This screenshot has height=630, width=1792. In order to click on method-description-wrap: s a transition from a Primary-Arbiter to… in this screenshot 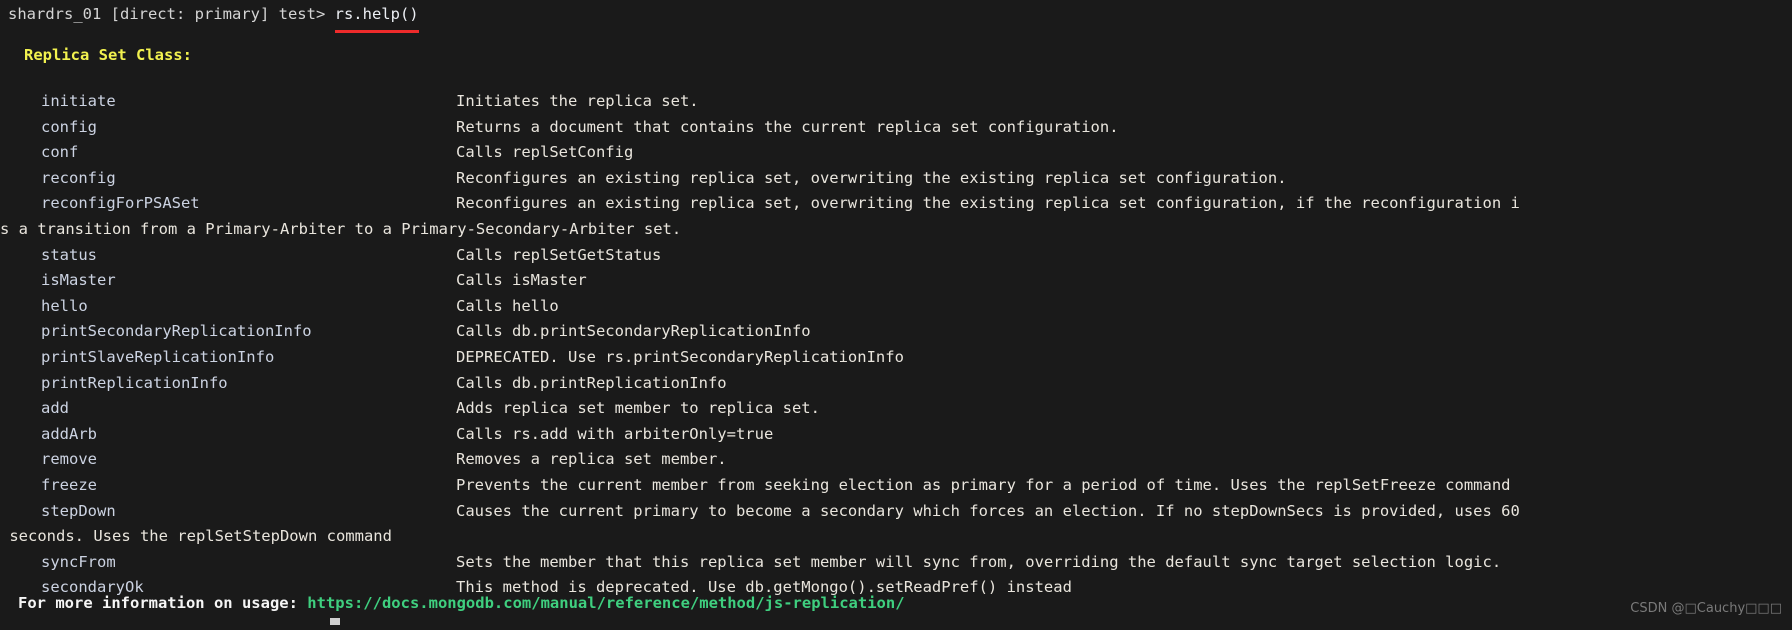, I will do `click(341, 229)`.